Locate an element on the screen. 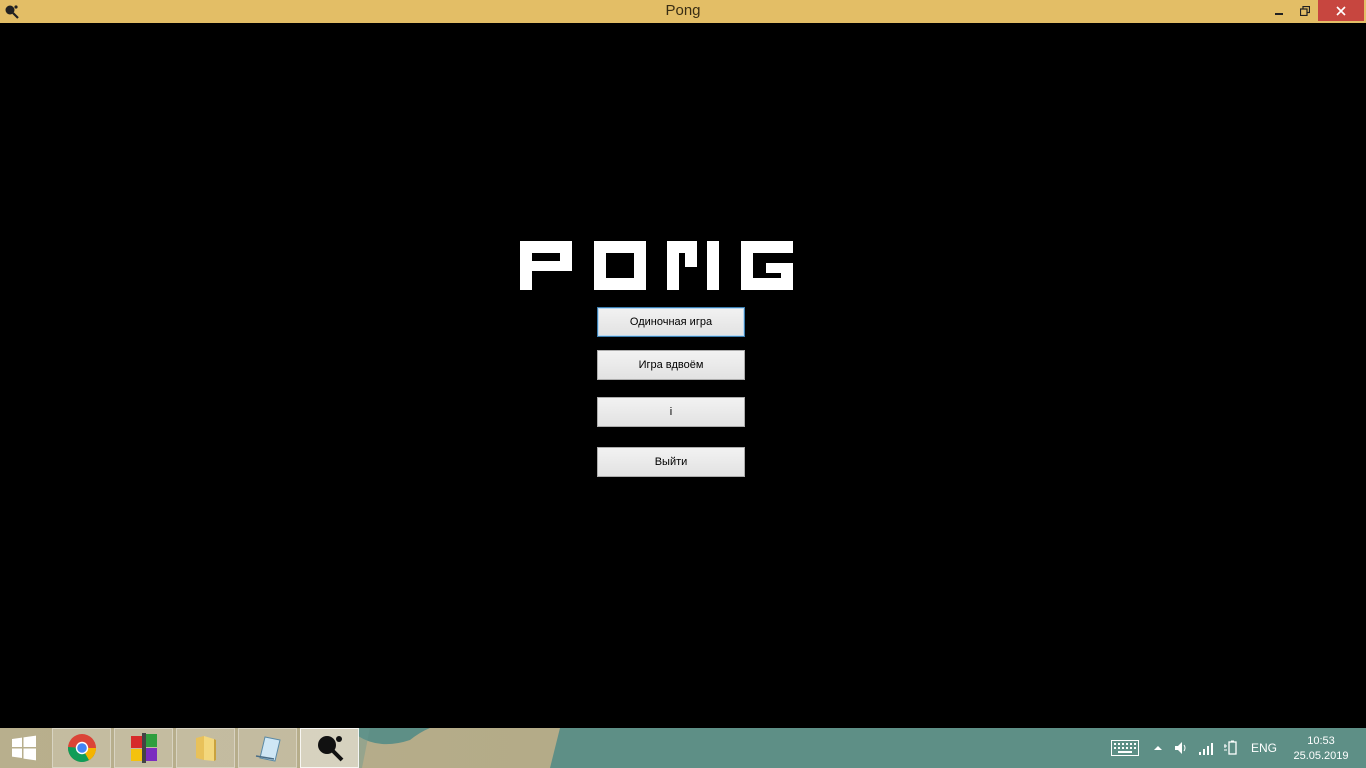  info-button: i is located at coordinates (671, 412).